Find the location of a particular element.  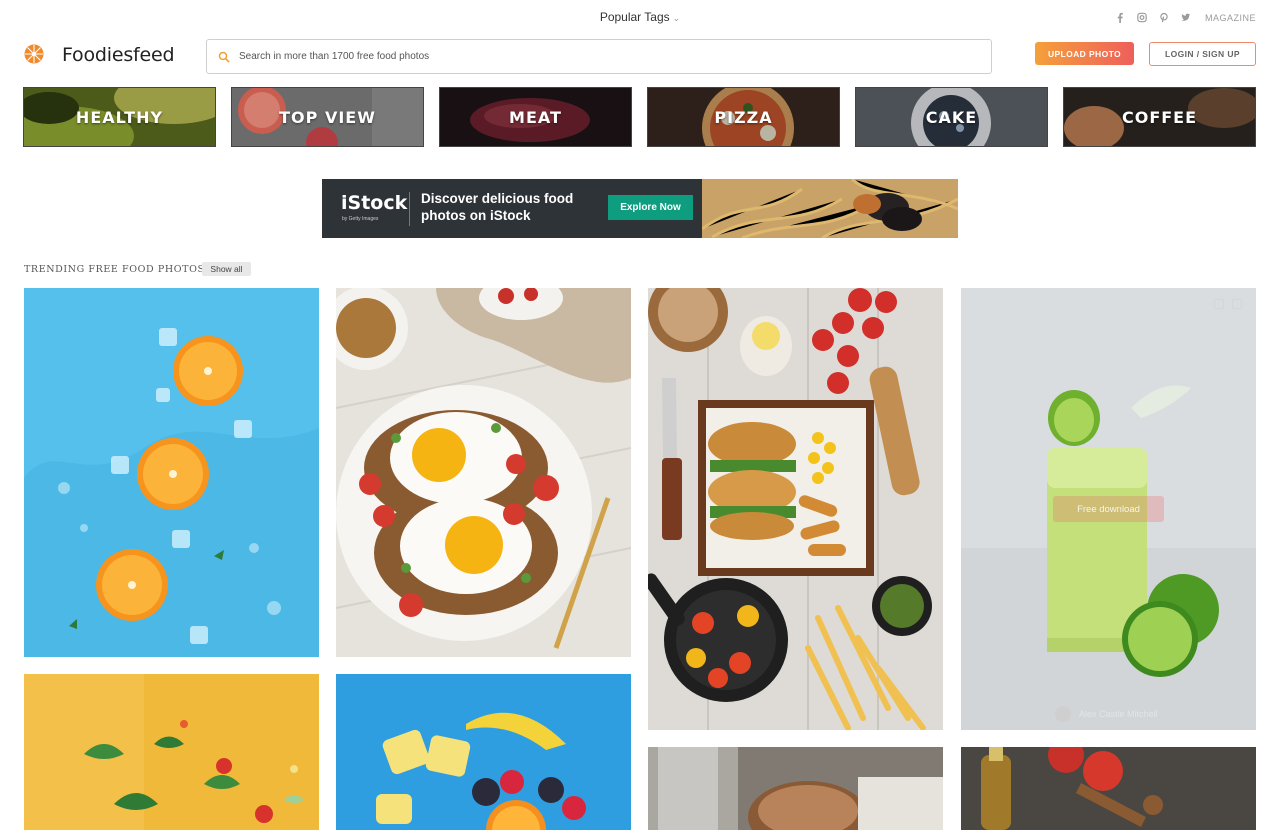

free-download-button: Free download is located at coordinates (1108, 509).